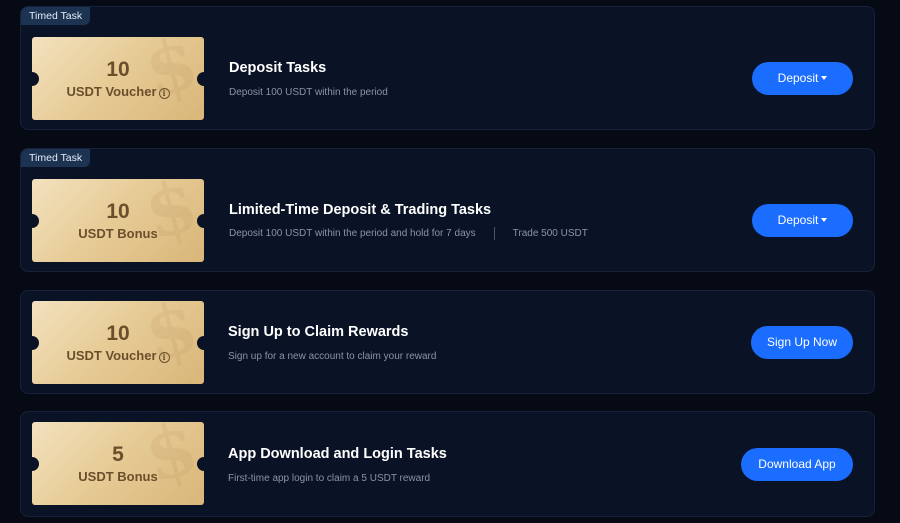 The width and height of the screenshot is (900, 523). I want to click on task-description-part-2: Trade 500 USDT, so click(550, 234).